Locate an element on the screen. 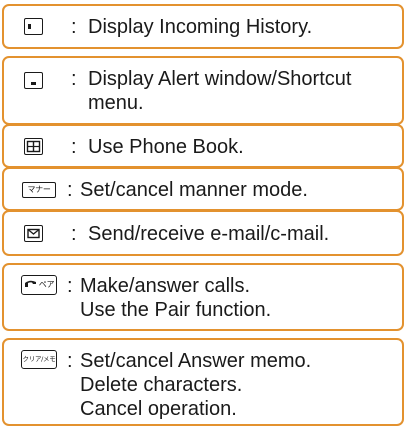 The width and height of the screenshot is (410, 428). row-text-line: Delete characters. is located at coordinates (161, 385).